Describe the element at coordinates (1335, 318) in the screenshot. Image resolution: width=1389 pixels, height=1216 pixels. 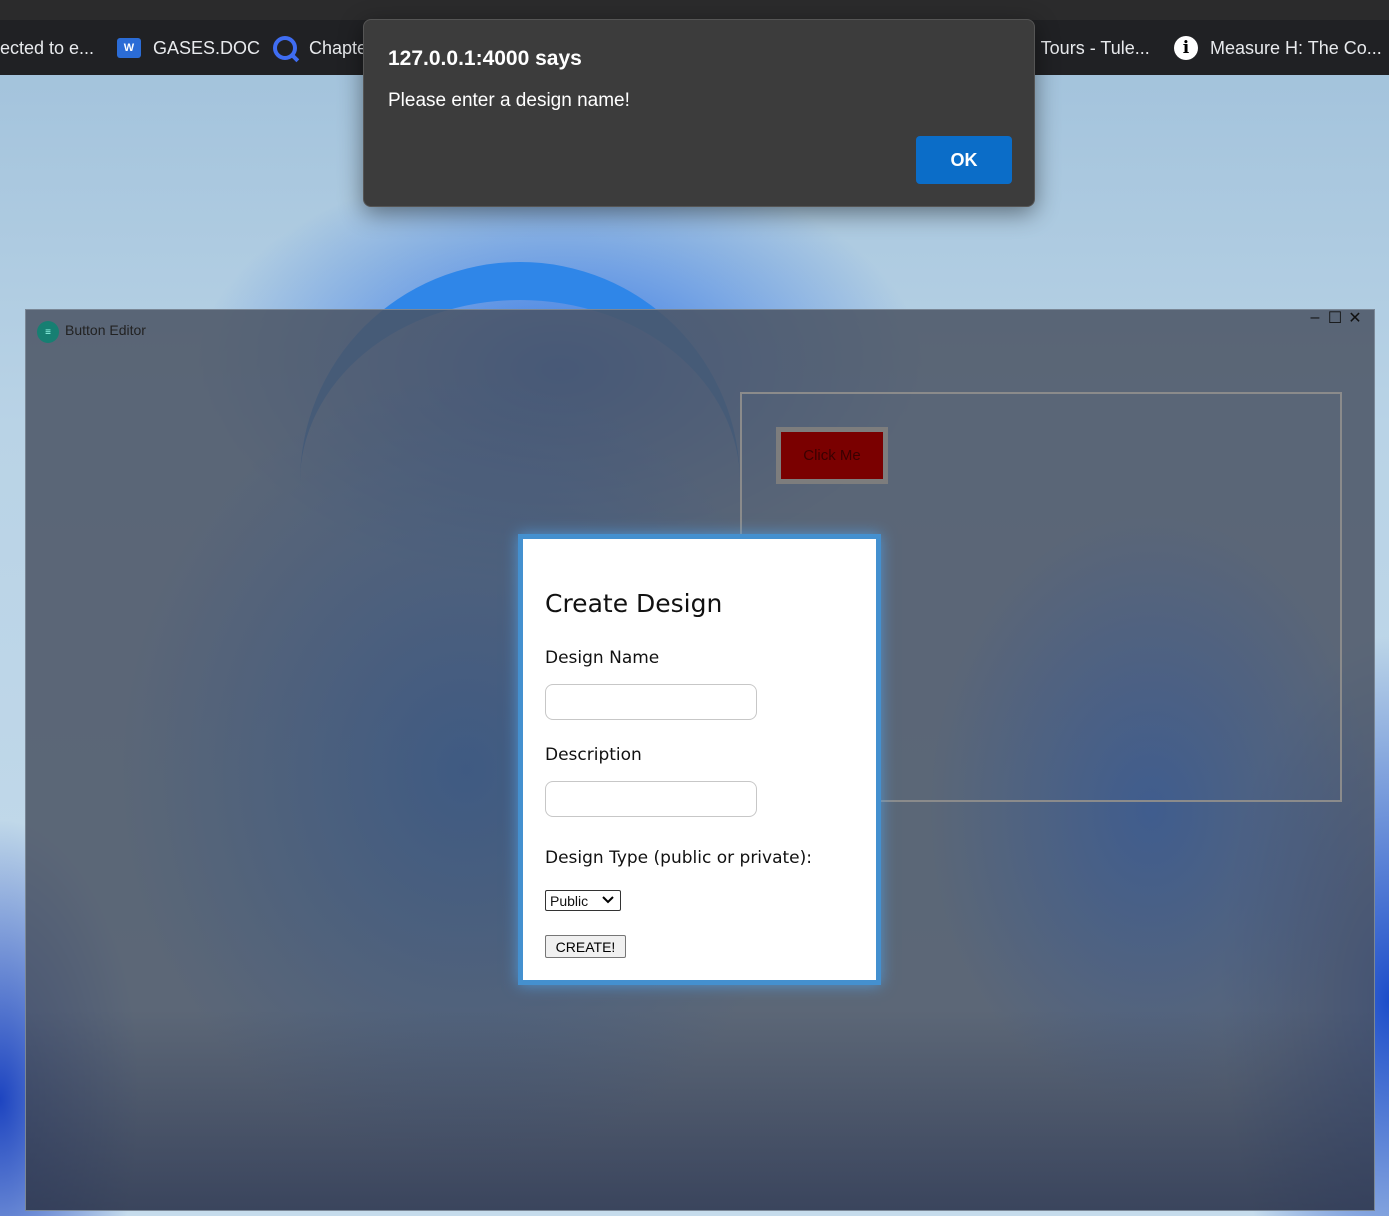
I see `maximize-icon: ☐` at that location.